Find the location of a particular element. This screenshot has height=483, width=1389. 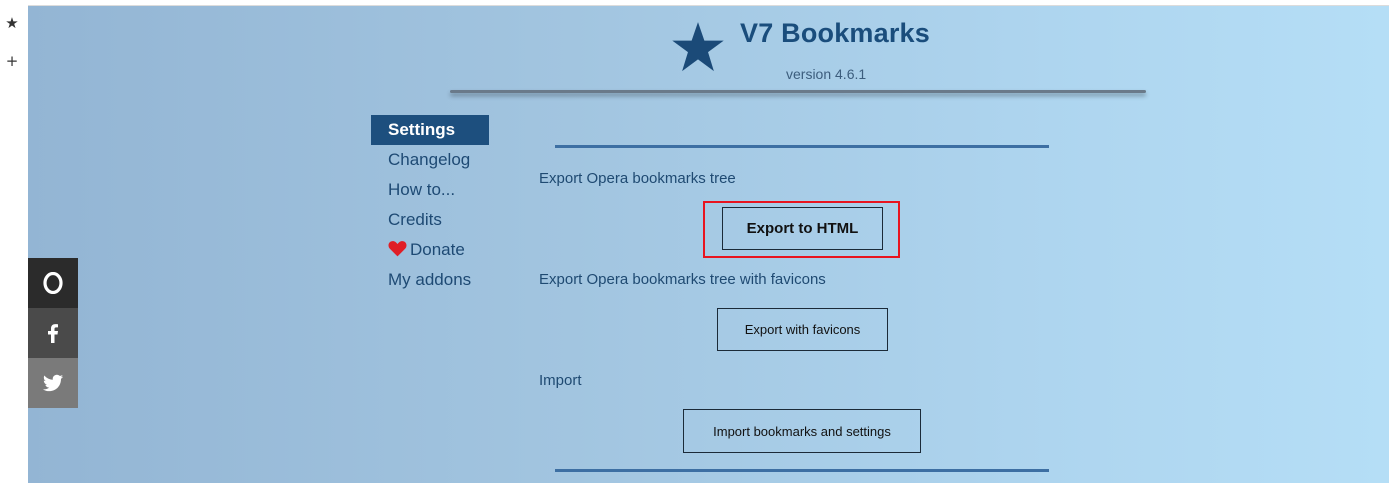

version-label: version 4.6.1 is located at coordinates (826, 74).